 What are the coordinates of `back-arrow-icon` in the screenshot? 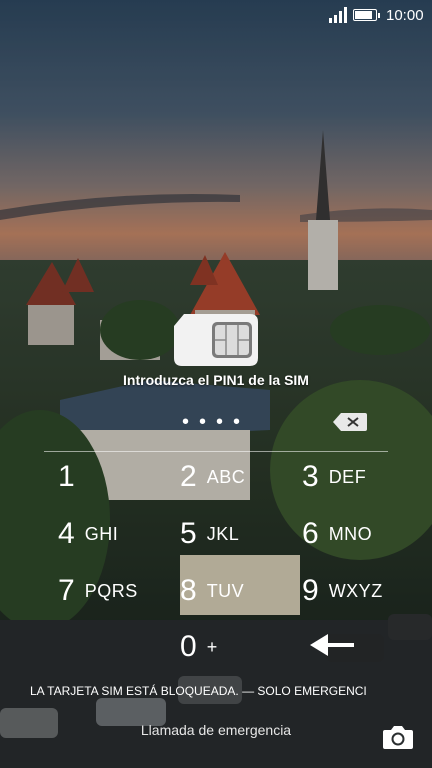 It's located at (332, 645).